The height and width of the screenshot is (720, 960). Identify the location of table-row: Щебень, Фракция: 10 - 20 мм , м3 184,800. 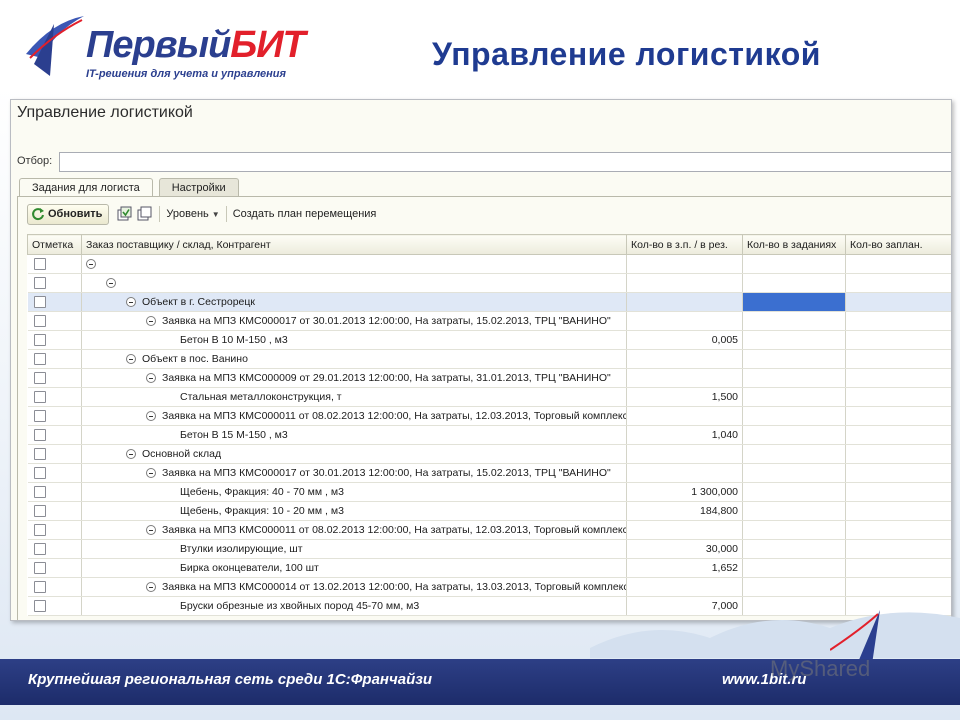
(489, 511).